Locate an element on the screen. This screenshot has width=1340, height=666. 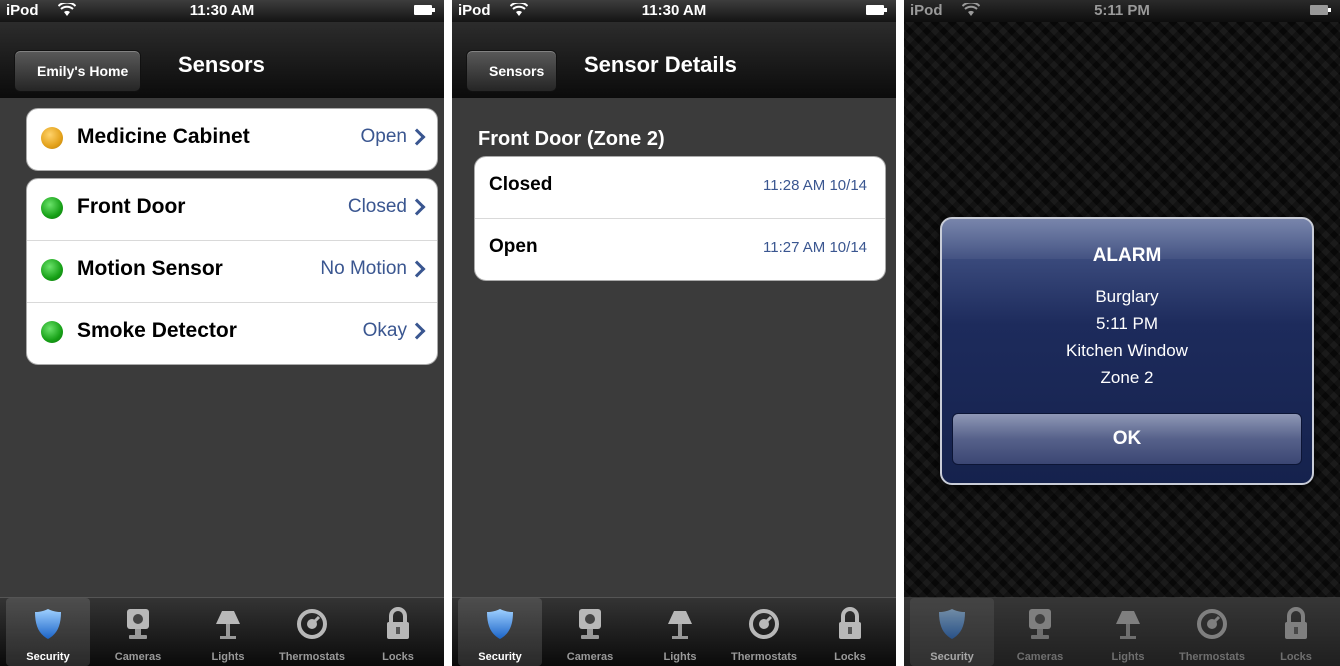
status-bar: iPod 5:11 PM is located at coordinates (1122, 11).